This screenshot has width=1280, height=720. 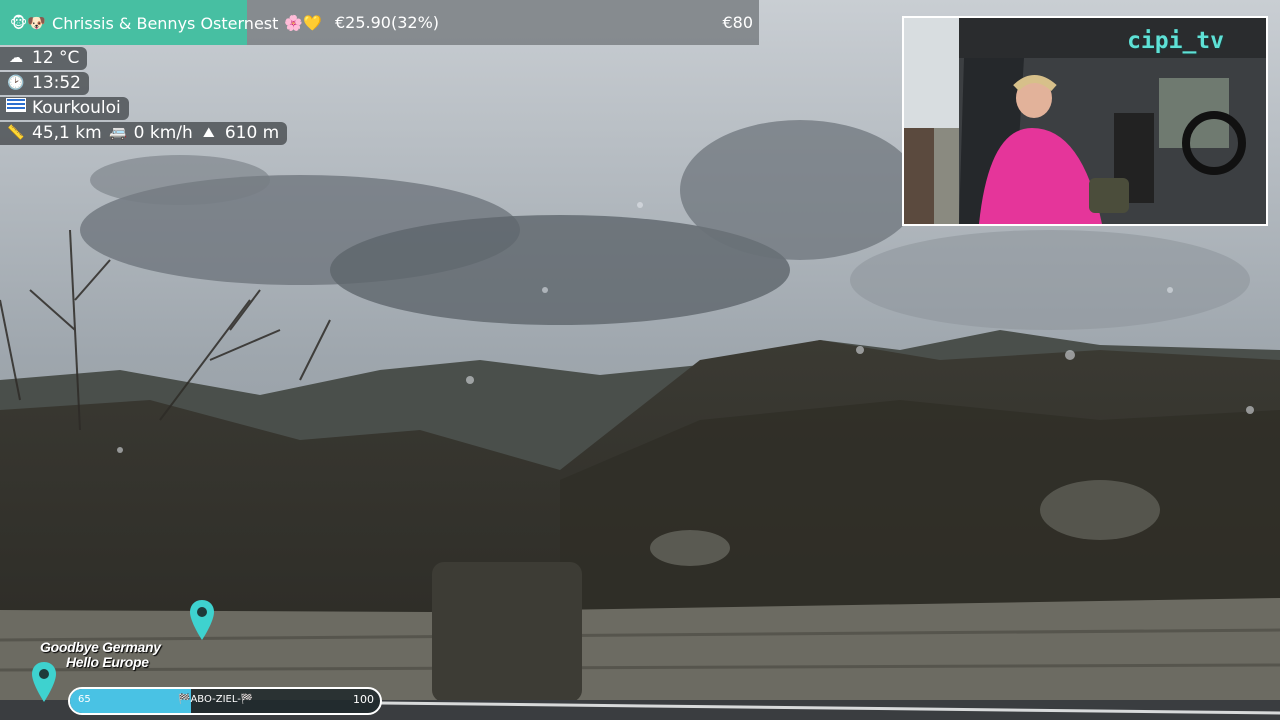 I want to click on abo-goal-progress-bar: 65 🏁ABO-ZIEL-🏁 100, so click(x=225, y=701).